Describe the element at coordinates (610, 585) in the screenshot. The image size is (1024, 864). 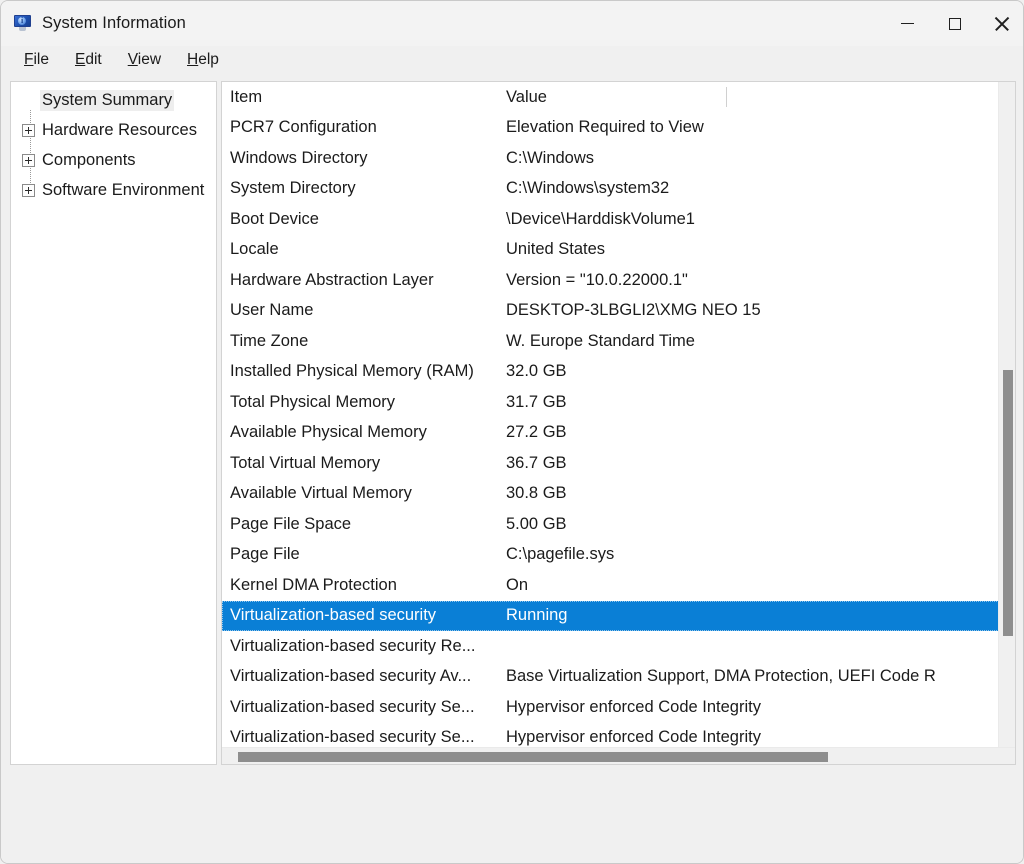
I see `table-row: Kernel DMA Protection On` at that location.